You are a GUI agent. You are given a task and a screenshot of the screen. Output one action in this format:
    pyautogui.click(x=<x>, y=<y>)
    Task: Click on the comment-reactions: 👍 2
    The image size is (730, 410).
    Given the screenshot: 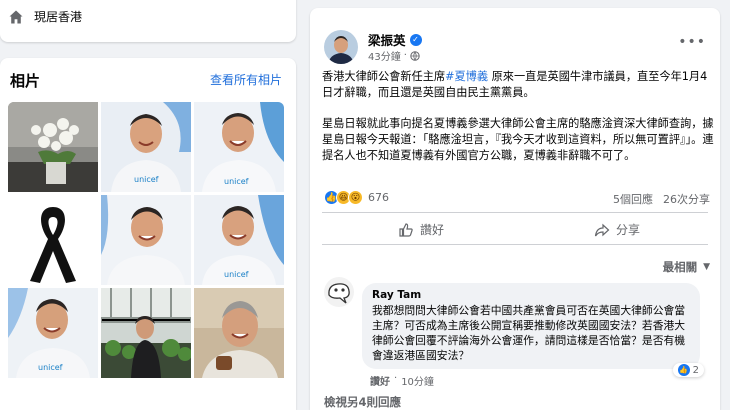 What is the action you would take?
    pyautogui.click(x=688, y=370)
    